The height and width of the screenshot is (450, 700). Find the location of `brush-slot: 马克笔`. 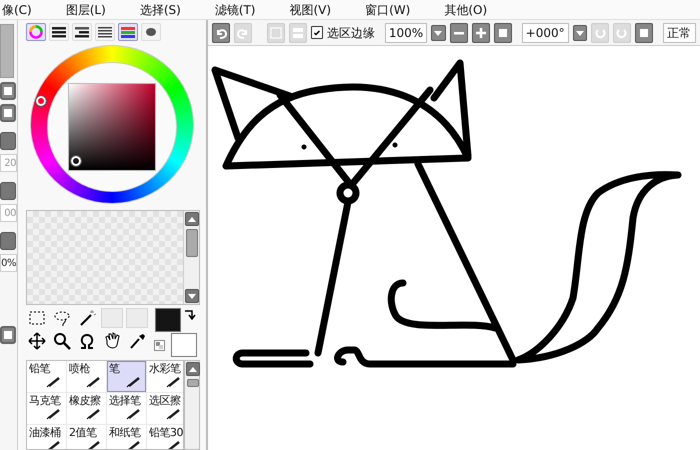

brush-slot: 马克笔 is located at coordinates (46, 408).